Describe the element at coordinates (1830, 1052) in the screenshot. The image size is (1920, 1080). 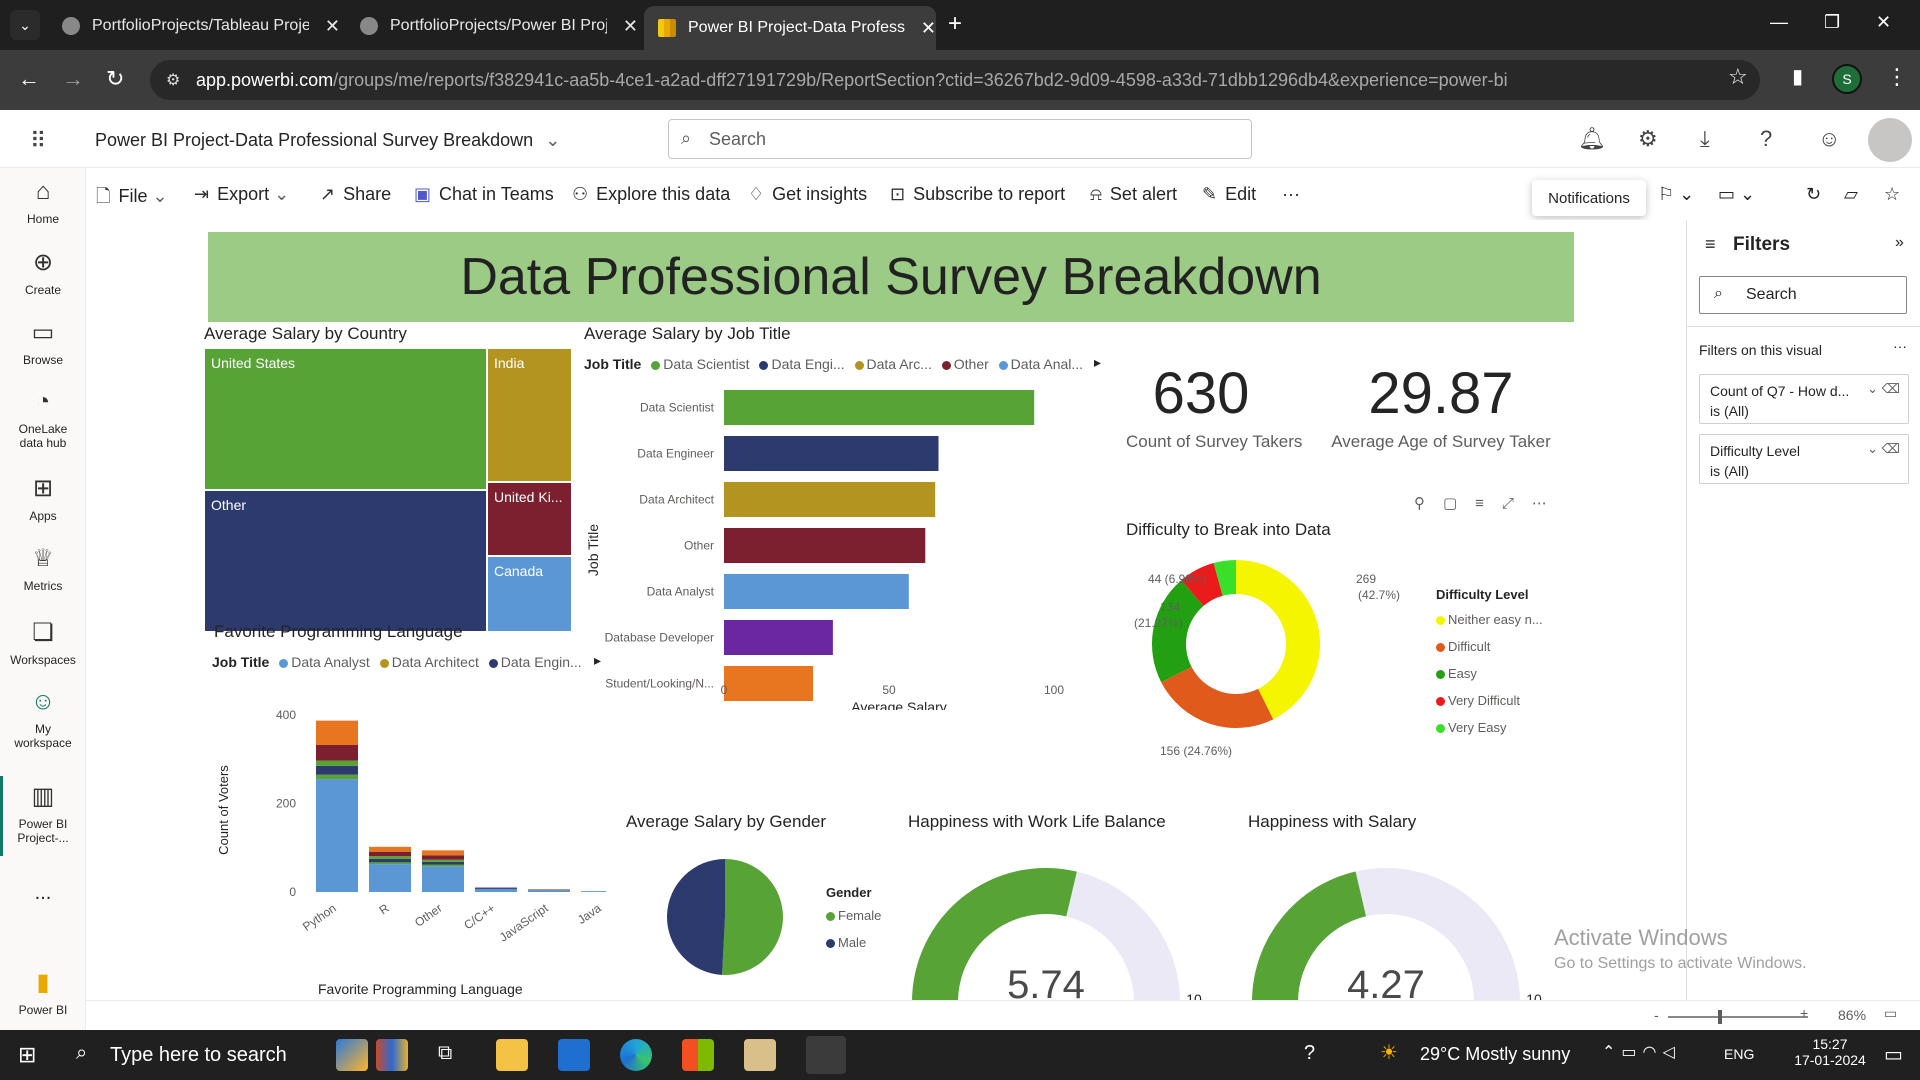
I see `taskbar-clock: 15:27 17-01-2024` at that location.